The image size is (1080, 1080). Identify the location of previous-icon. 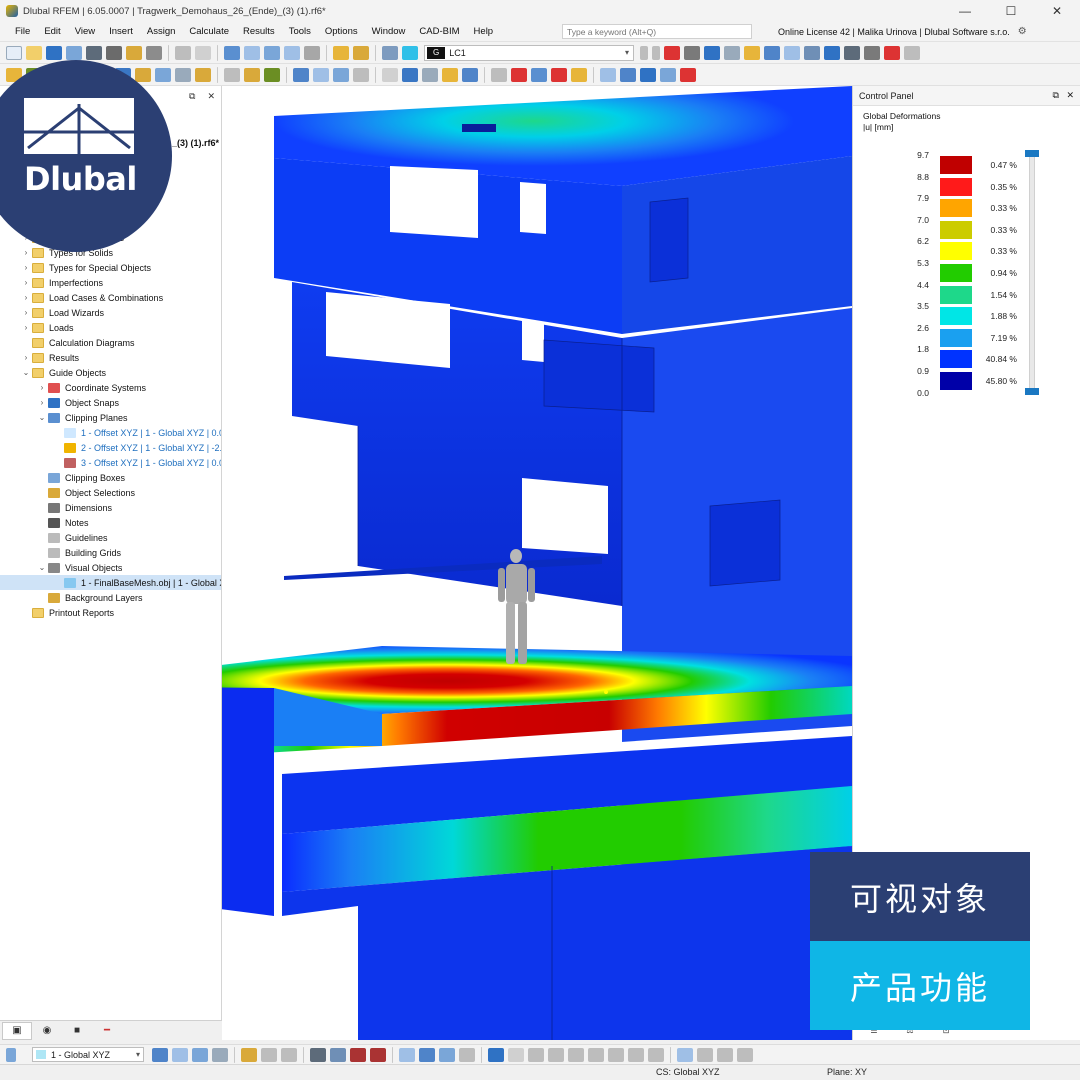
(644, 52).